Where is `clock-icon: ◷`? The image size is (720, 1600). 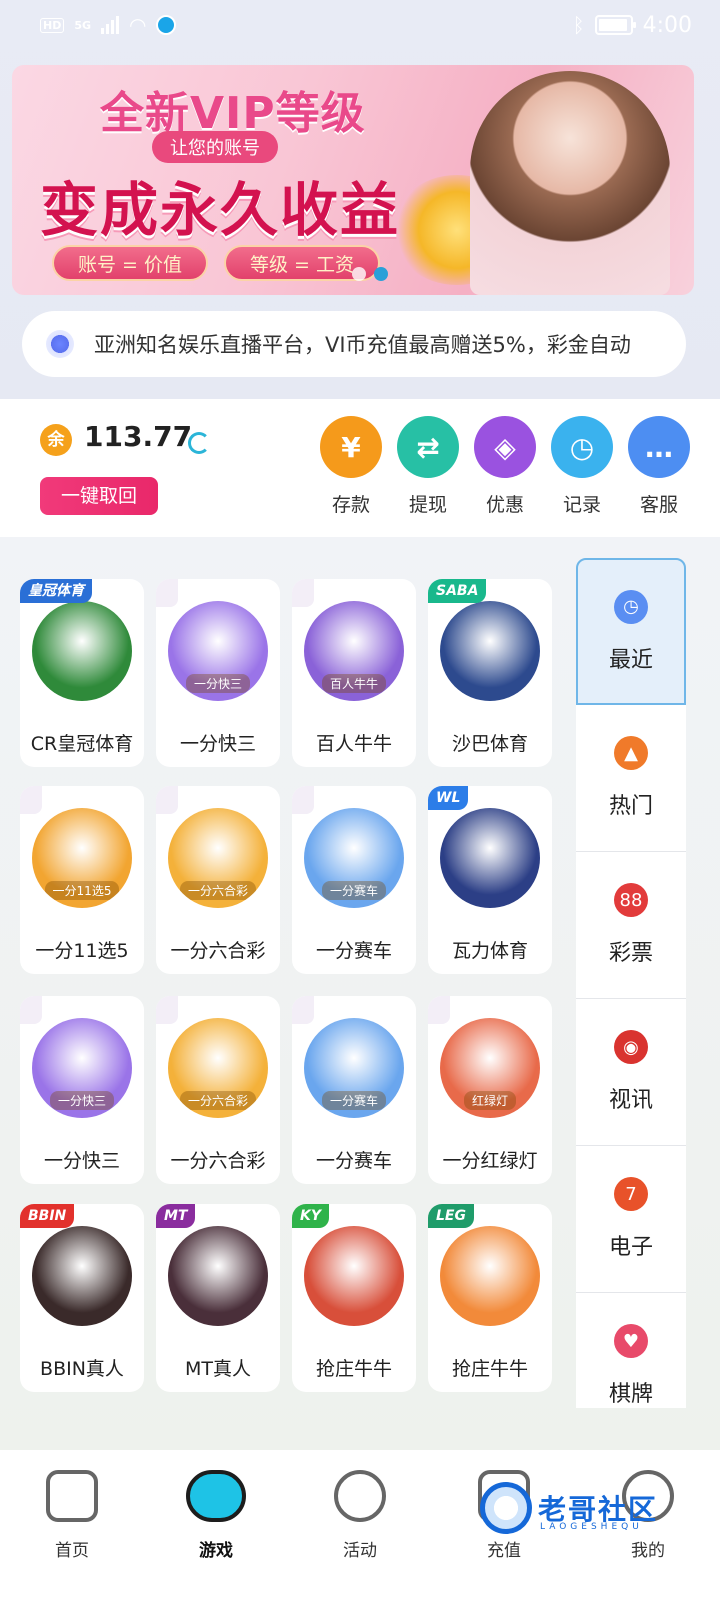
clock-icon: ◷ is located at coordinates (582, 447).